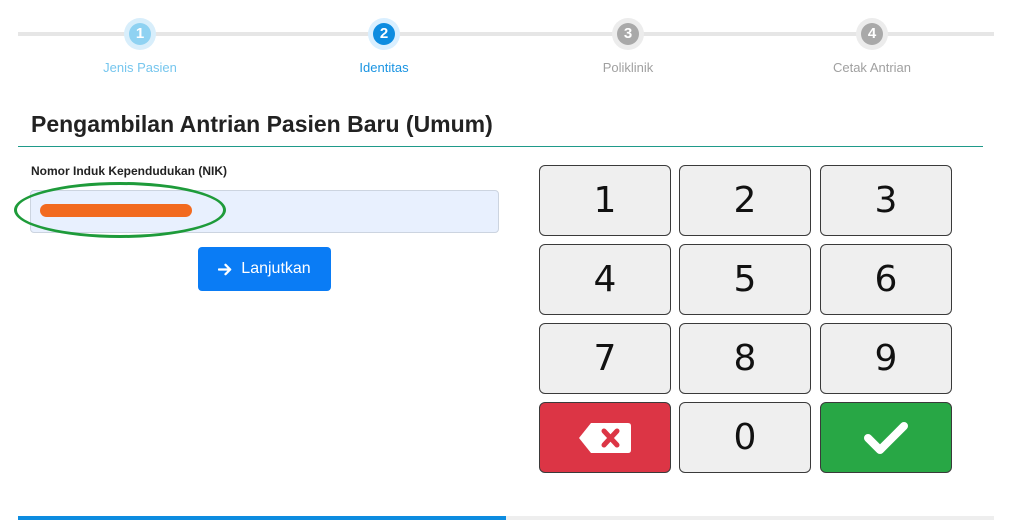 Image resolution: width=1009 pixels, height=527 pixels. Describe the element at coordinates (886, 279) in the screenshot. I see `keypad-key-6: 6` at that location.